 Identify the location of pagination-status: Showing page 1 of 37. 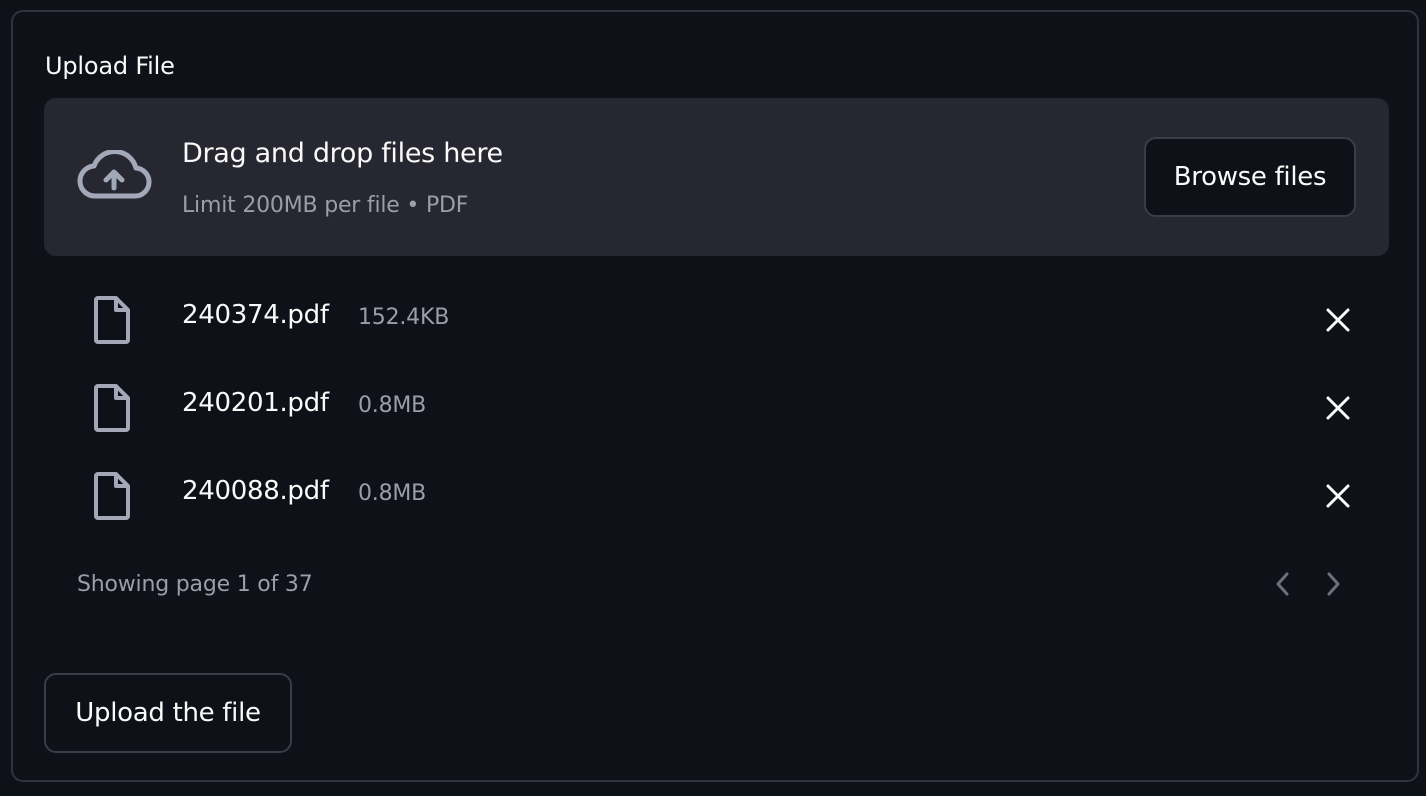
(195, 584).